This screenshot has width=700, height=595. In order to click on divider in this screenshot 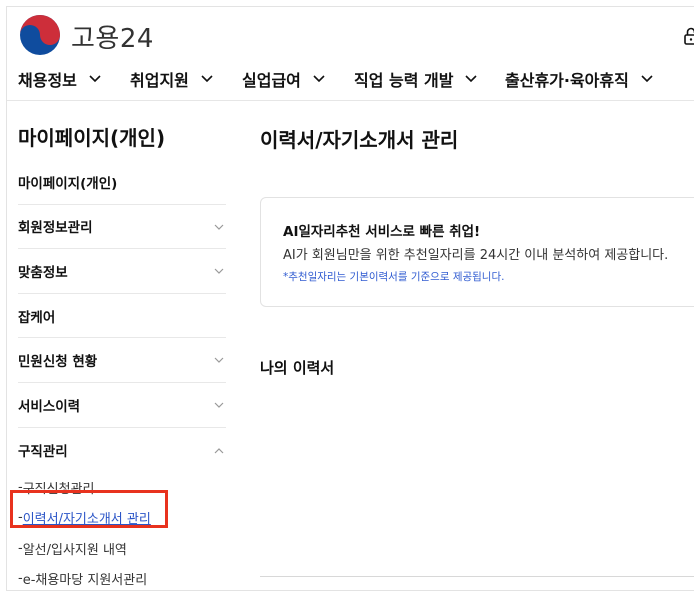, I will do `click(477, 576)`.